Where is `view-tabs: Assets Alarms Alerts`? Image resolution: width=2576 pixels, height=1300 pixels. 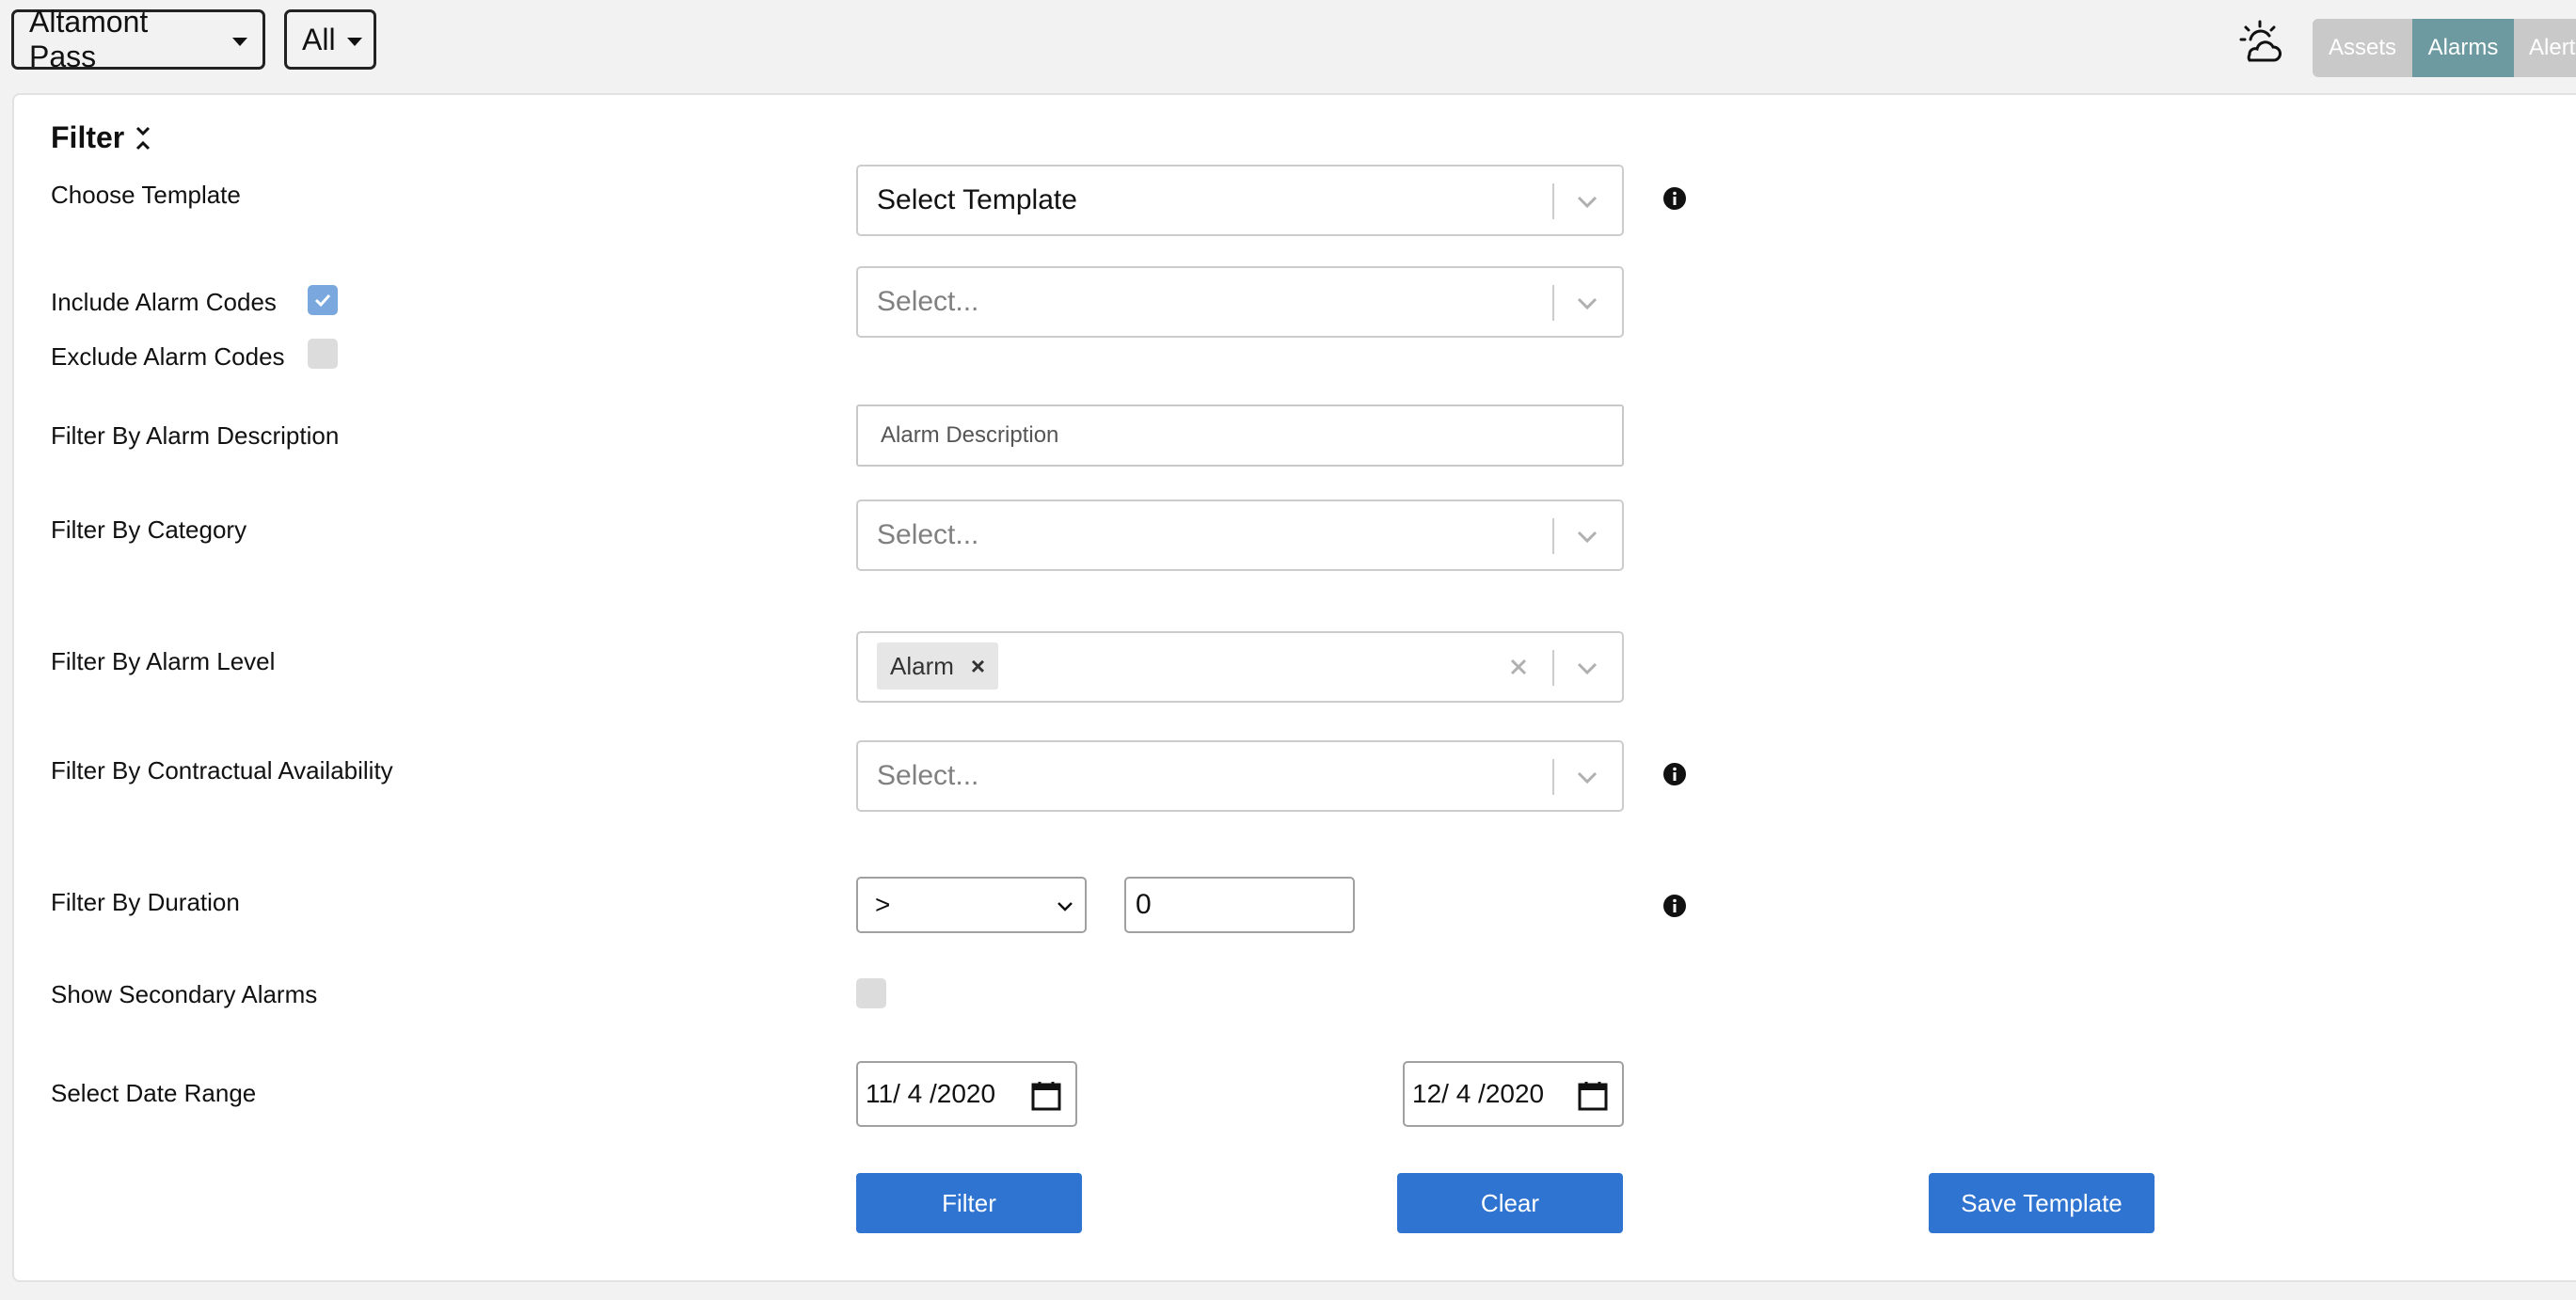
view-tabs: Assets Alarms Alerts is located at coordinates (2444, 48).